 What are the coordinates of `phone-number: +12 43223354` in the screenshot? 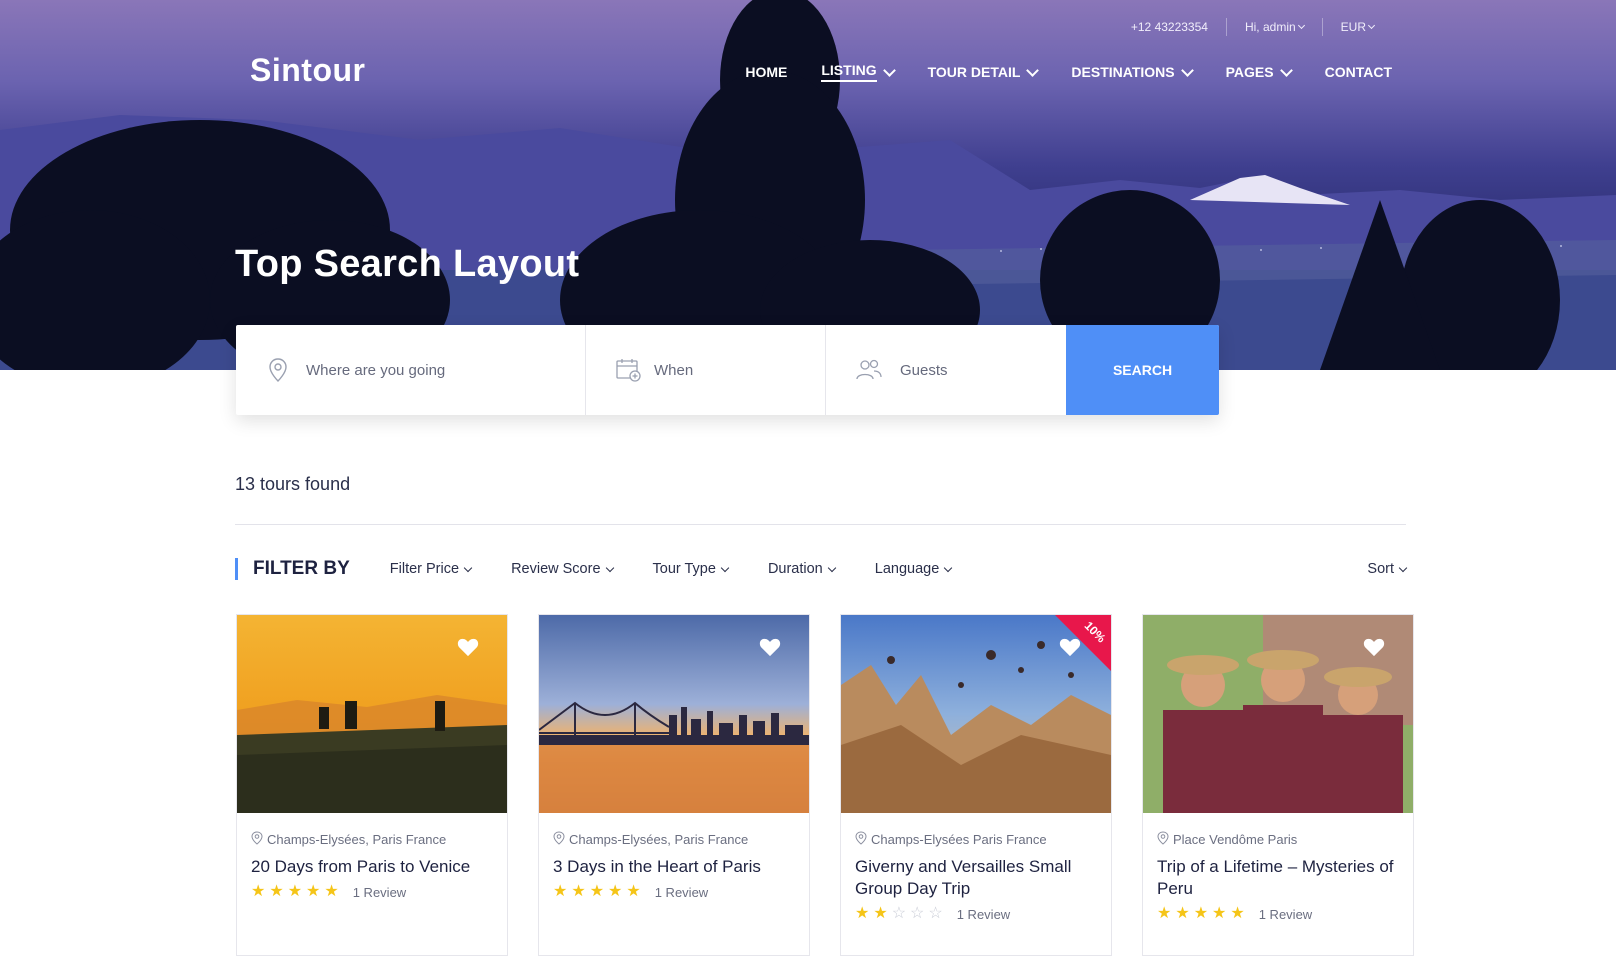 It's located at (1169, 27).